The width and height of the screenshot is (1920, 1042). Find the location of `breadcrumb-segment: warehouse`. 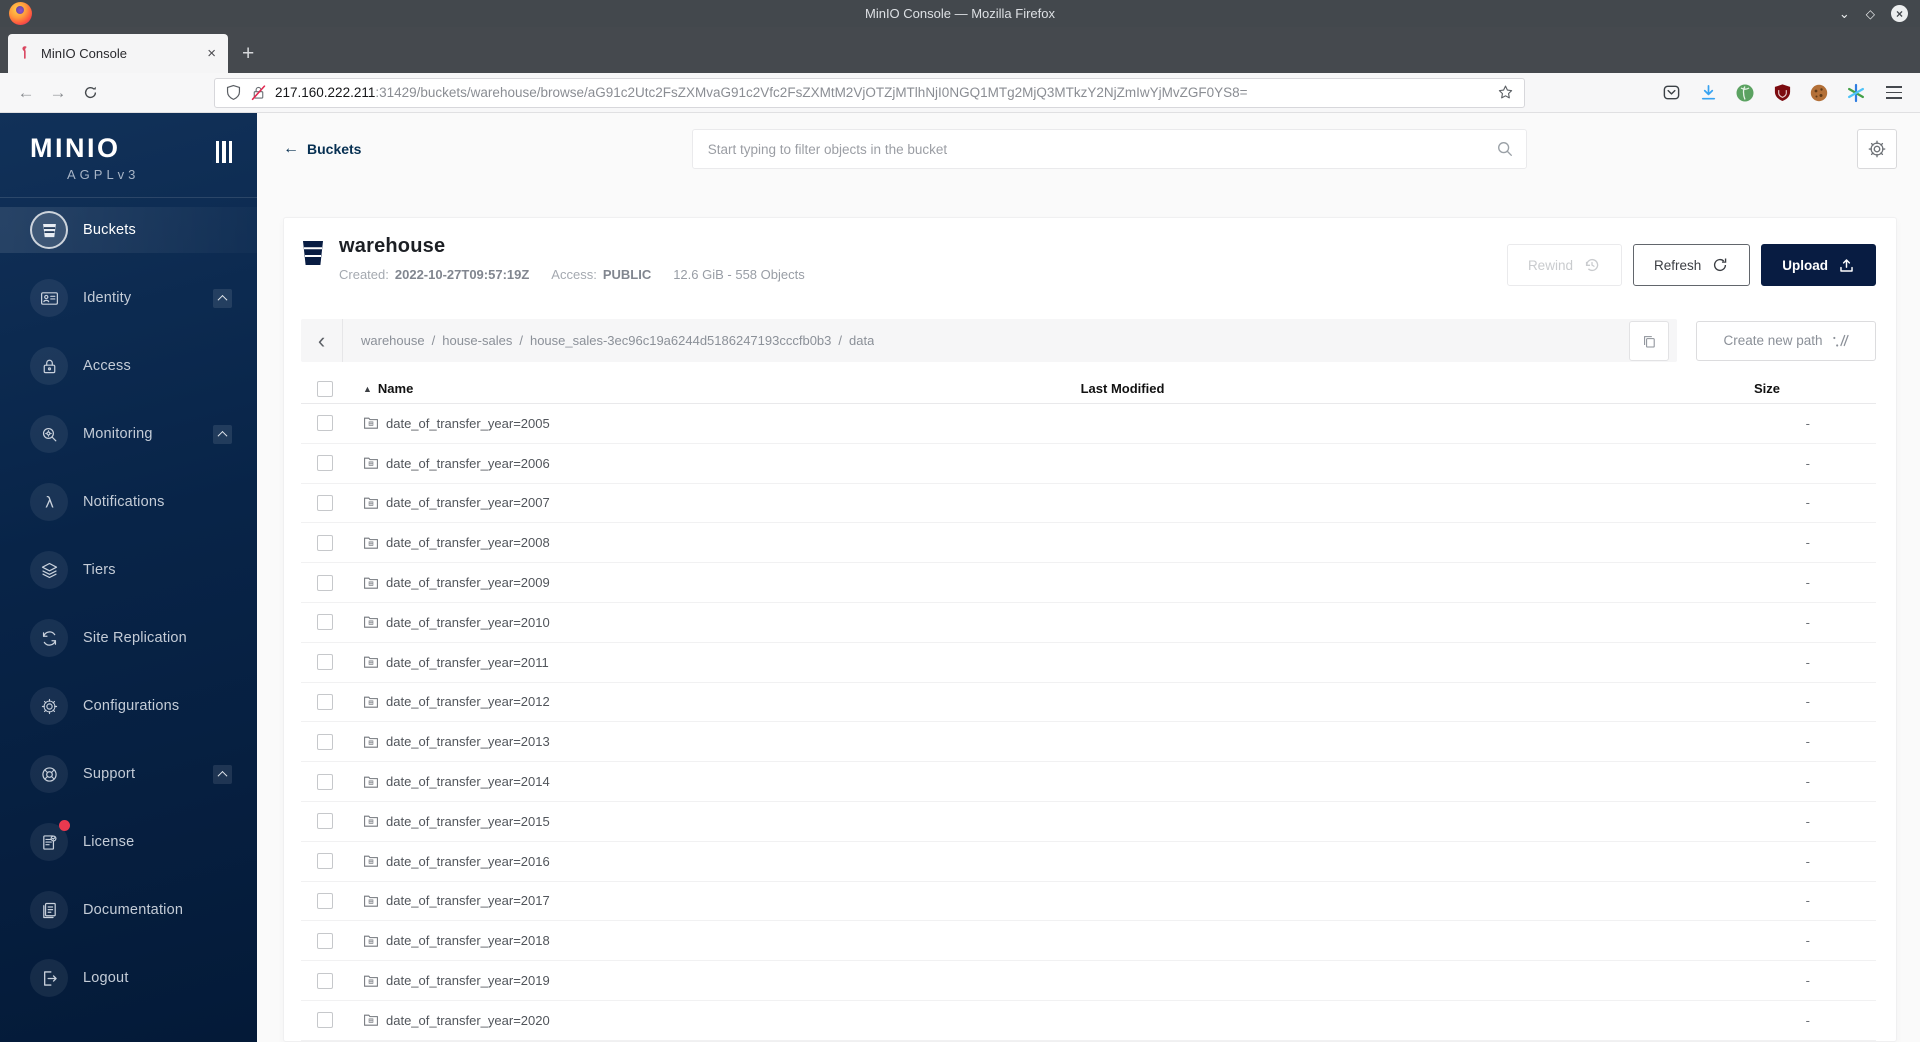

breadcrumb-segment: warehouse is located at coordinates (393, 340).